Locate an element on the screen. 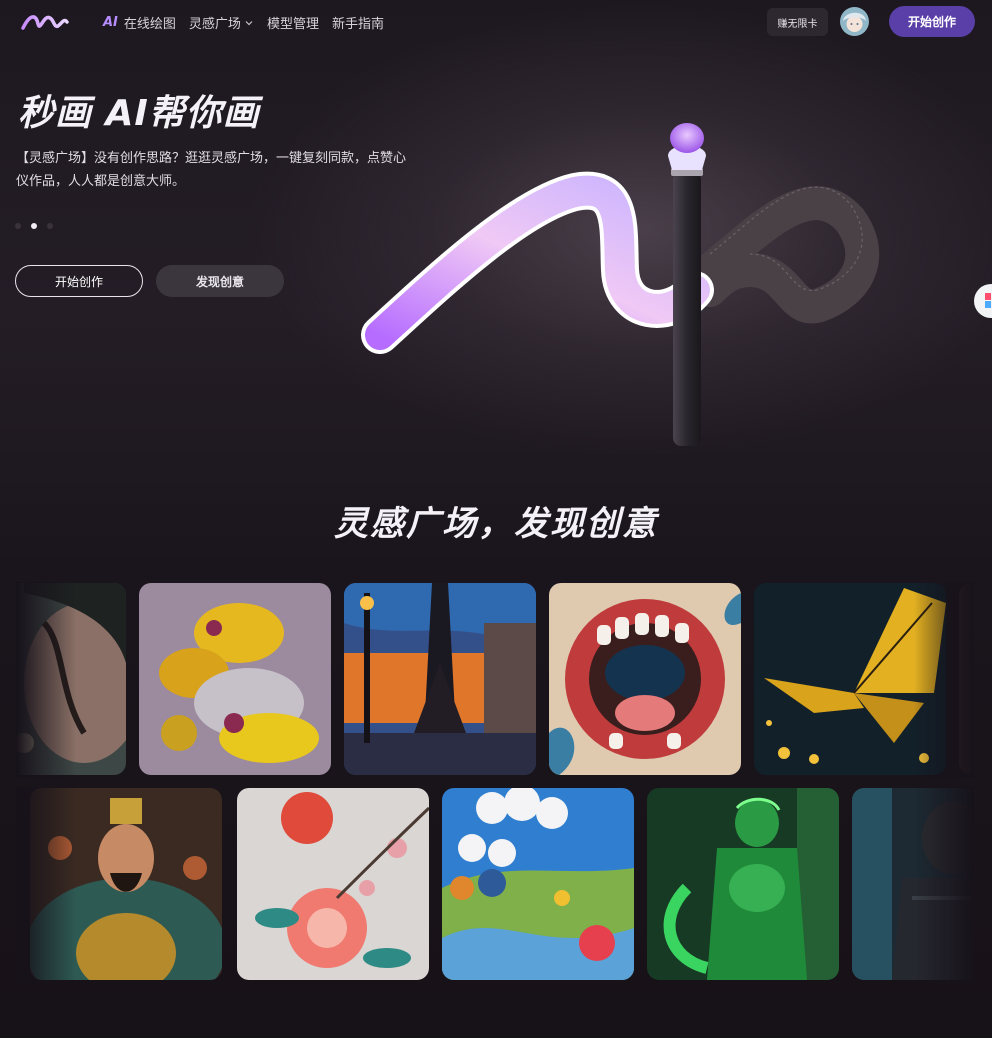  carousel-dots is located at coordinates (34, 226).